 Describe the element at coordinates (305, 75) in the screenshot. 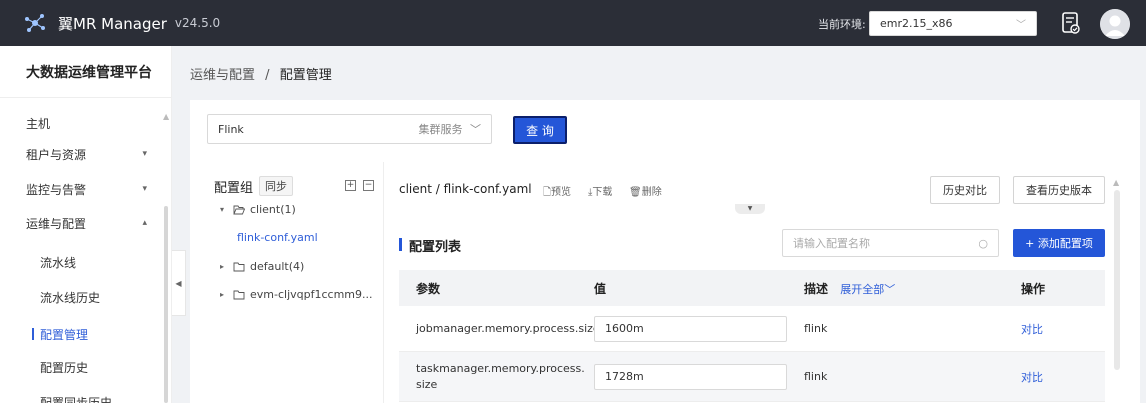

I see `breadcrumb-current: 配置管理` at that location.